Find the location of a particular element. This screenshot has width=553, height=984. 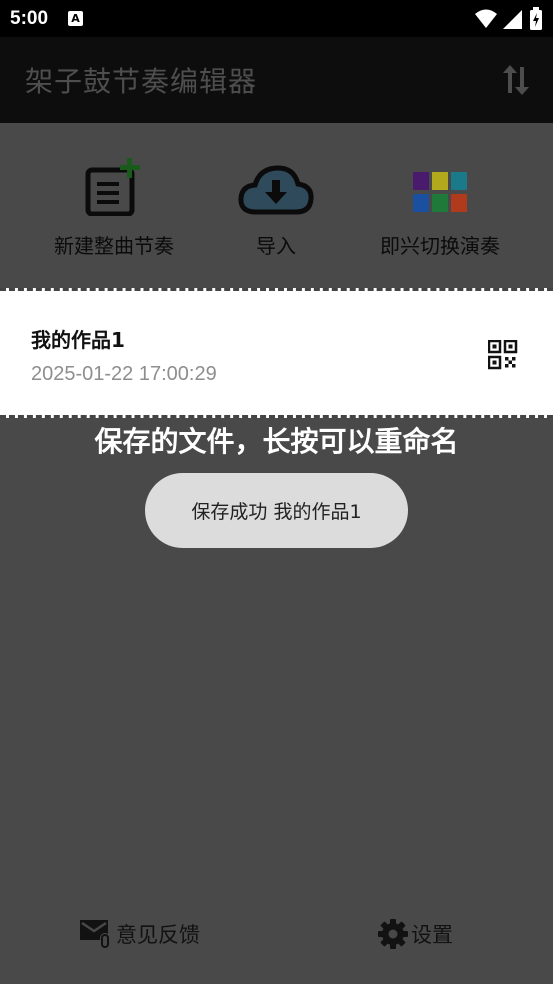

save-success-toast: 保存成功 我的作品1 is located at coordinates (276, 510).